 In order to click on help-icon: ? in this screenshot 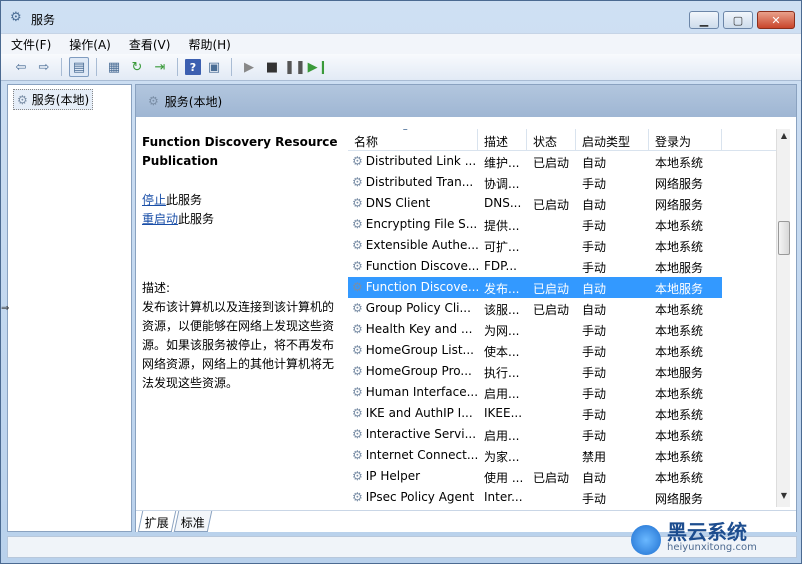, I will do `click(193, 67)`.